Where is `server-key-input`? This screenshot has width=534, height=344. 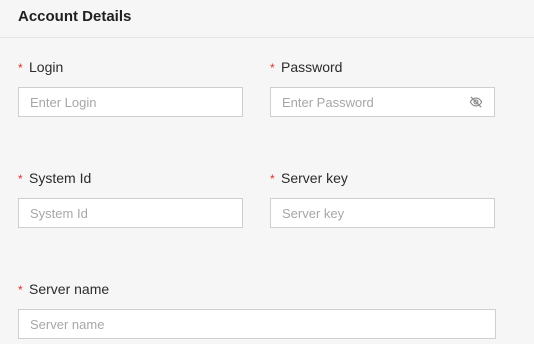
server-key-input is located at coordinates (382, 213).